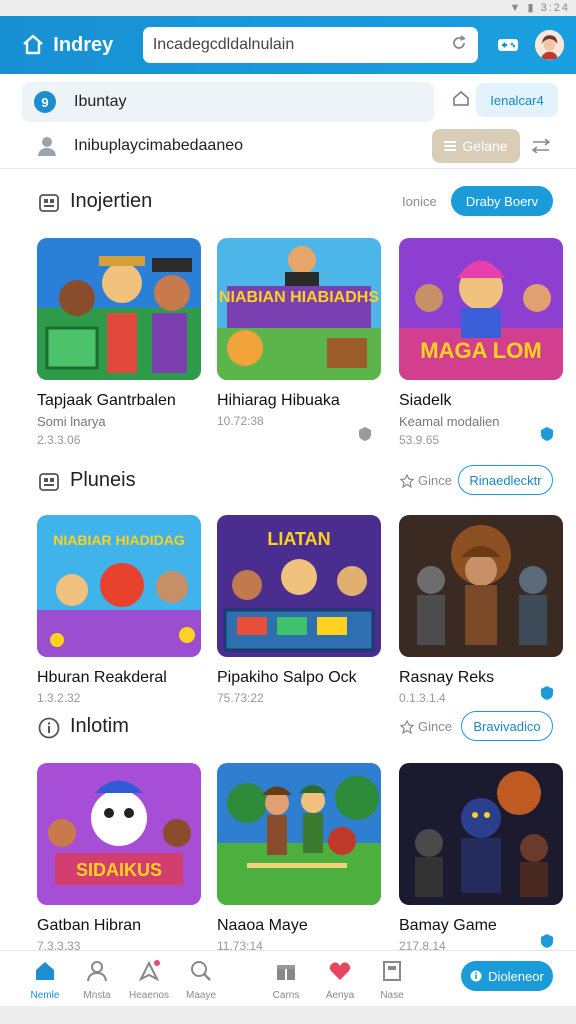 The width and height of the screenshot is (576, 1024). Describe the element at coordinates (288, 202) in the screenshot. I see `section-header: Inojertien Ionice Draby Boerv` at that location.